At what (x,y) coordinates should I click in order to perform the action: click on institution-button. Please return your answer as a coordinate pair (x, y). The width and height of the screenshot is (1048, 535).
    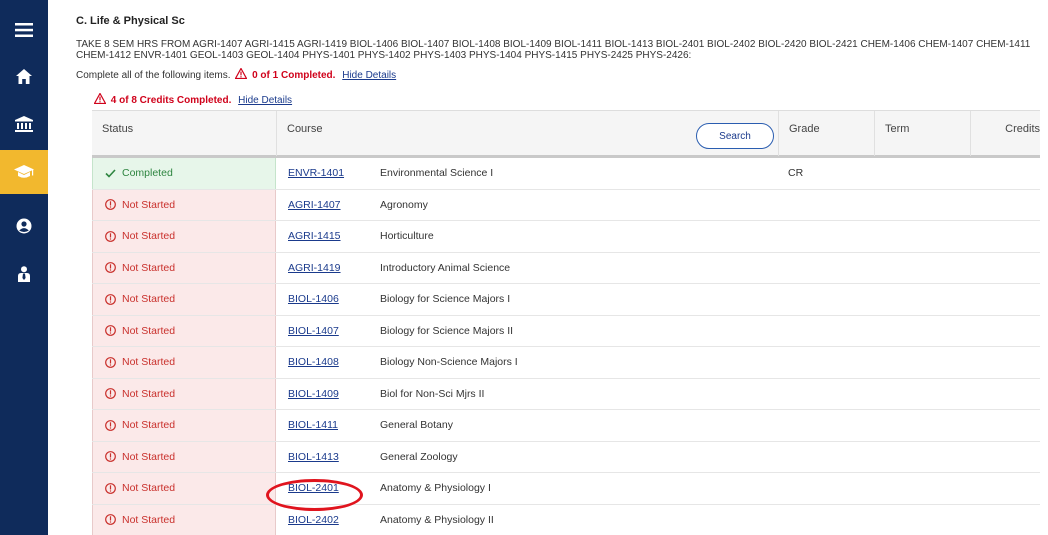
    Looking at the image, I should click on (24, 124).